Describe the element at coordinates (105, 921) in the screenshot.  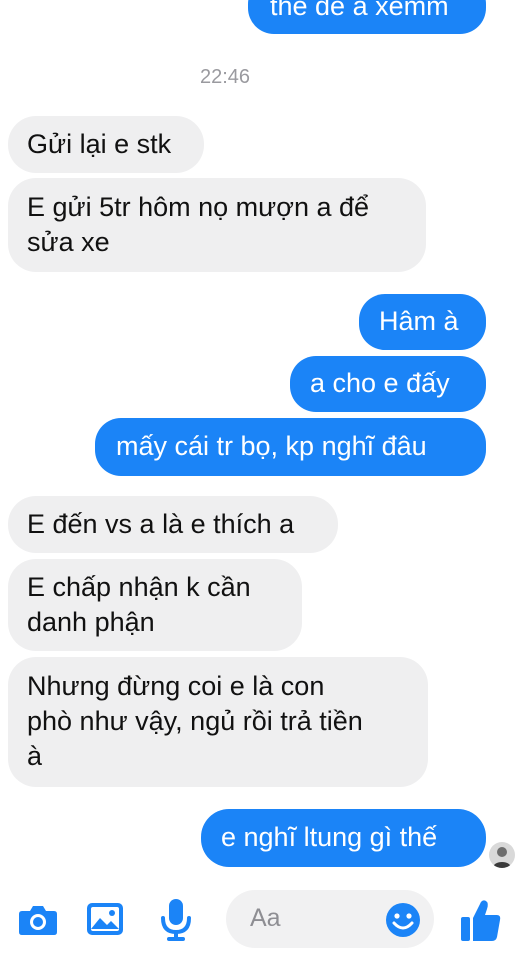
I see `image-icon` at that location.